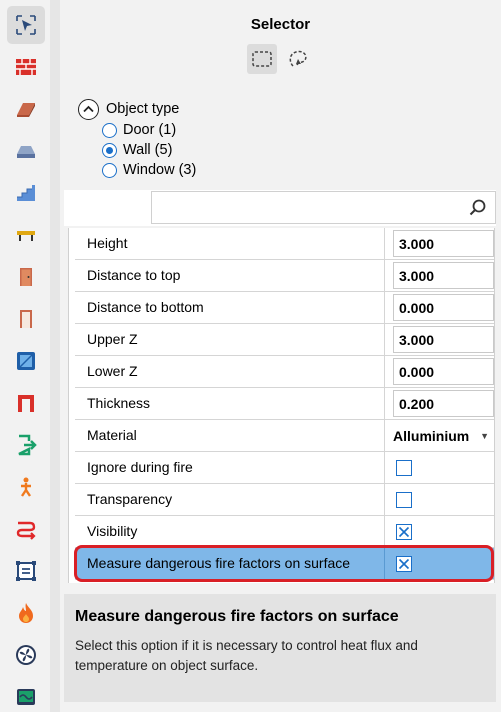 This screenshot has height=712, width=501. Describe the element at coordinates (230, 243) in the screenshot. I see `property-name: Height` at that location.